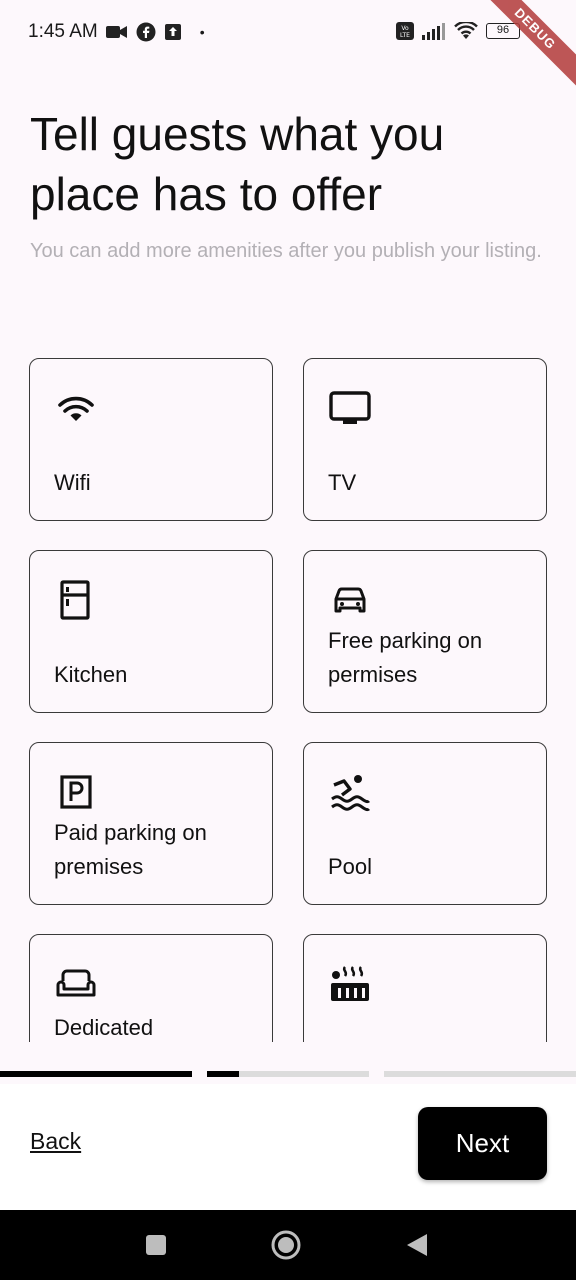 This screenshot has height=1280, width=576. I want to click on parking-icon, so click(76, 792).